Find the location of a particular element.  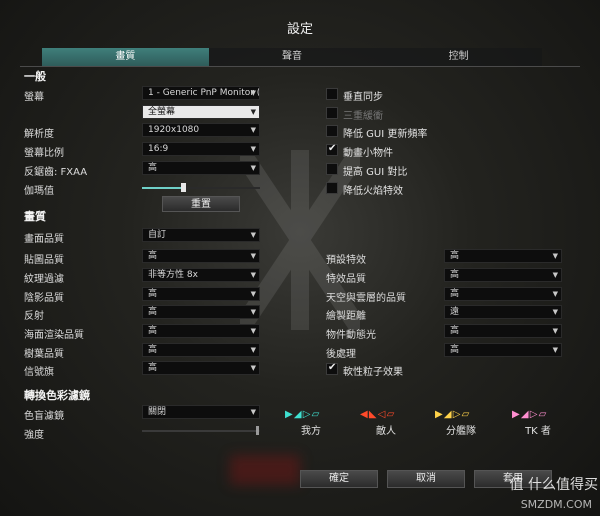

option-checkbox: ✔ is located at coordinates (332, 149).